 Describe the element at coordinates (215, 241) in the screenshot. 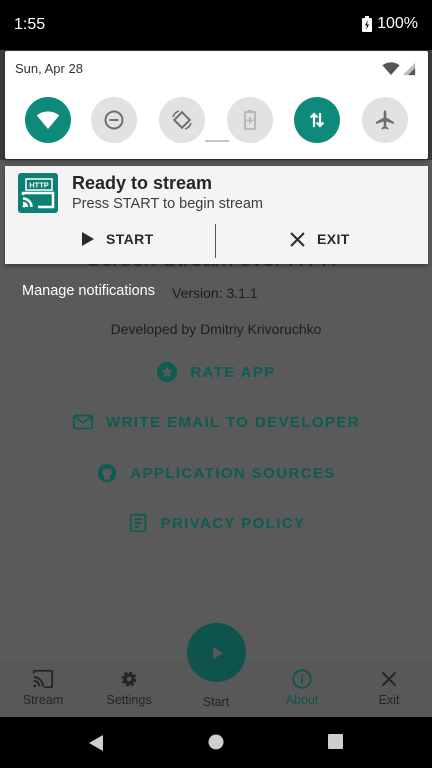

I see `action-divider` at that location.